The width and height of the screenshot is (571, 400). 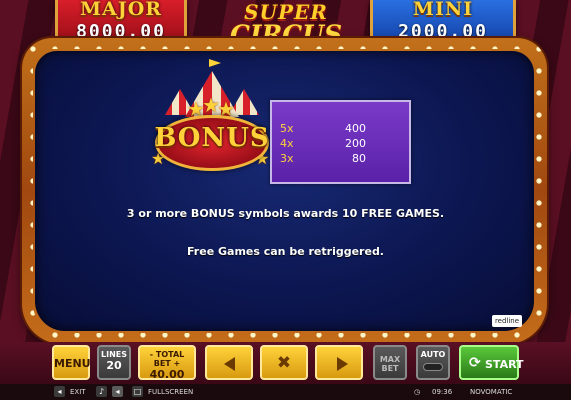 What do you see at coordinates (287, 128) in the screenshot?
I see `payout-multiplier: 5x` at bounding box center [287, 128].